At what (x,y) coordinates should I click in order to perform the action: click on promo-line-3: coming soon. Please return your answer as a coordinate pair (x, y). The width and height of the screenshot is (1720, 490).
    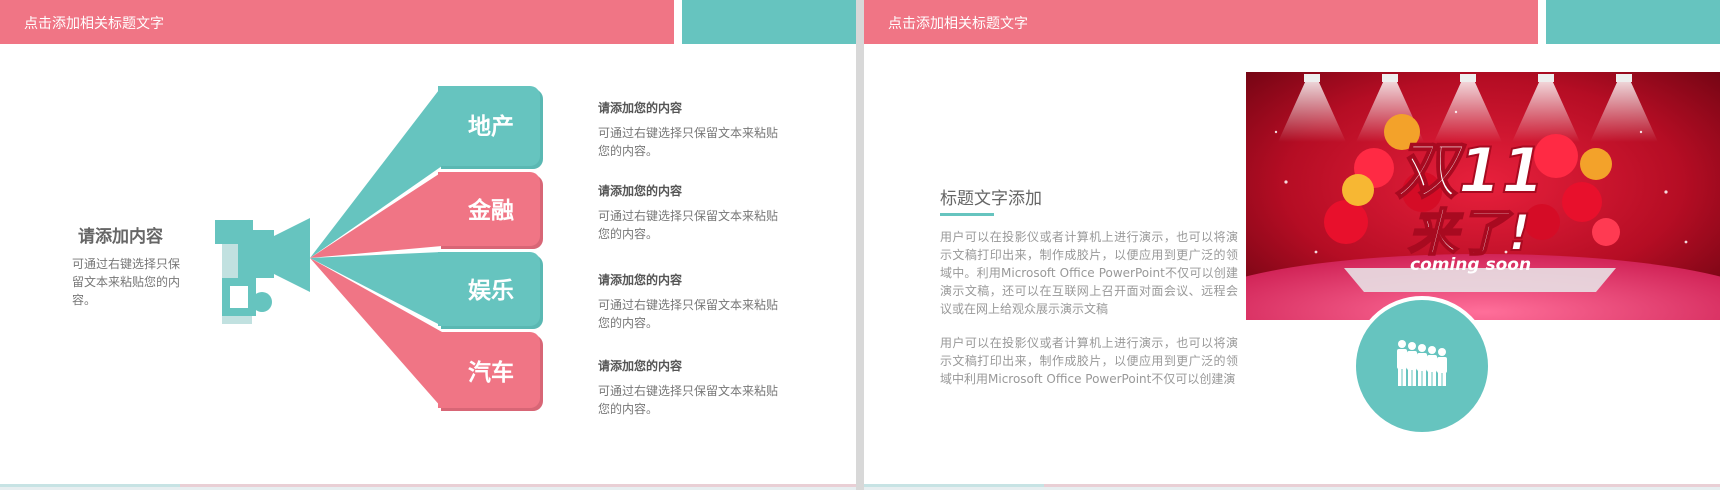
    Looking at the image, I should click on (1470, 265).